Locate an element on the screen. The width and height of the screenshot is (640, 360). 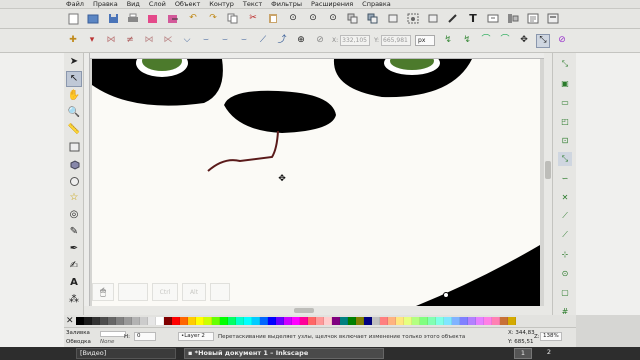
rectangle-tool-icon is located at coordinates (74, 147).